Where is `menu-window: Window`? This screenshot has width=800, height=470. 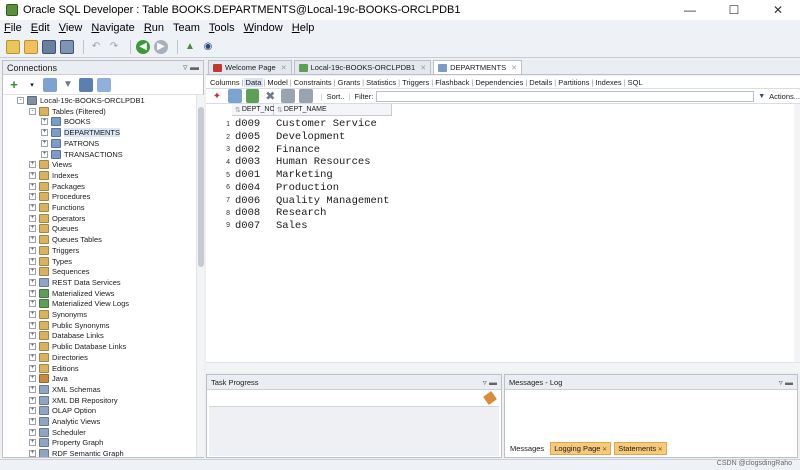 menu-window: Window is located at coordinates (263, 28).